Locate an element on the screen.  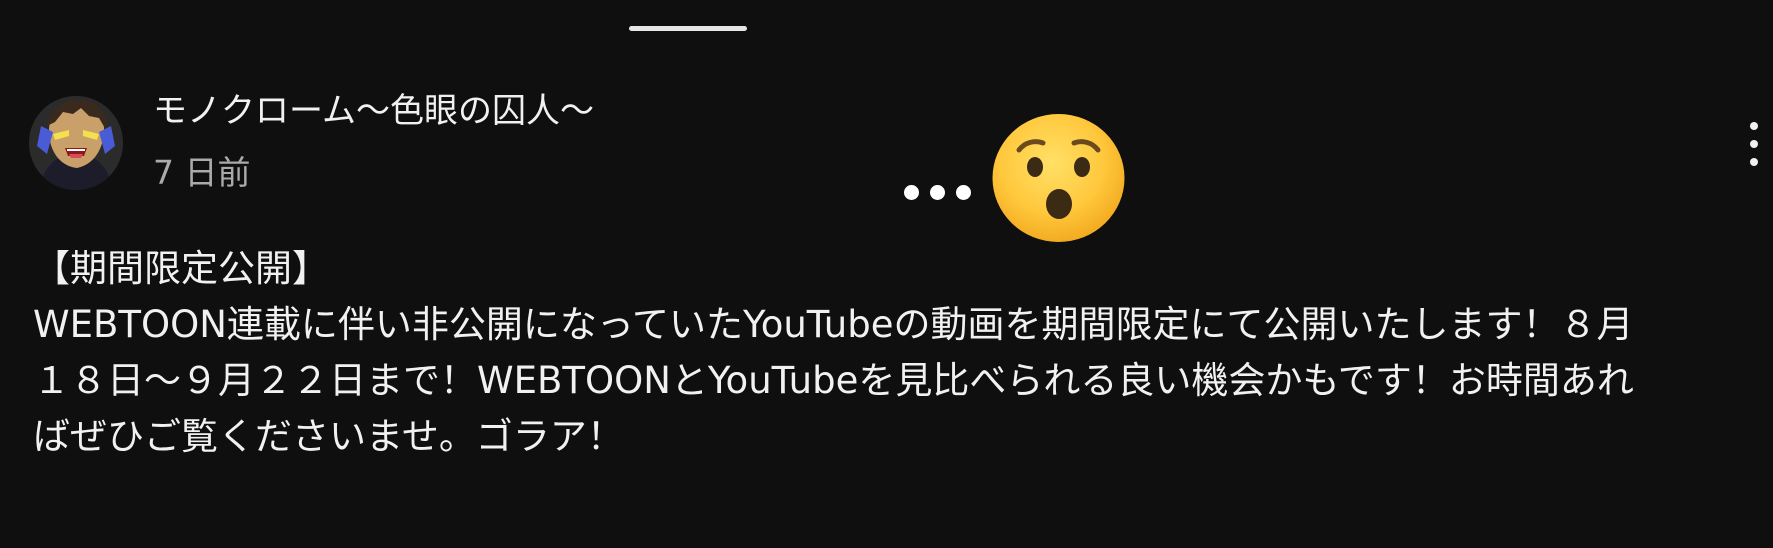
post-text-line: 【期間限定公開】 is located at coordinates (181, 268).